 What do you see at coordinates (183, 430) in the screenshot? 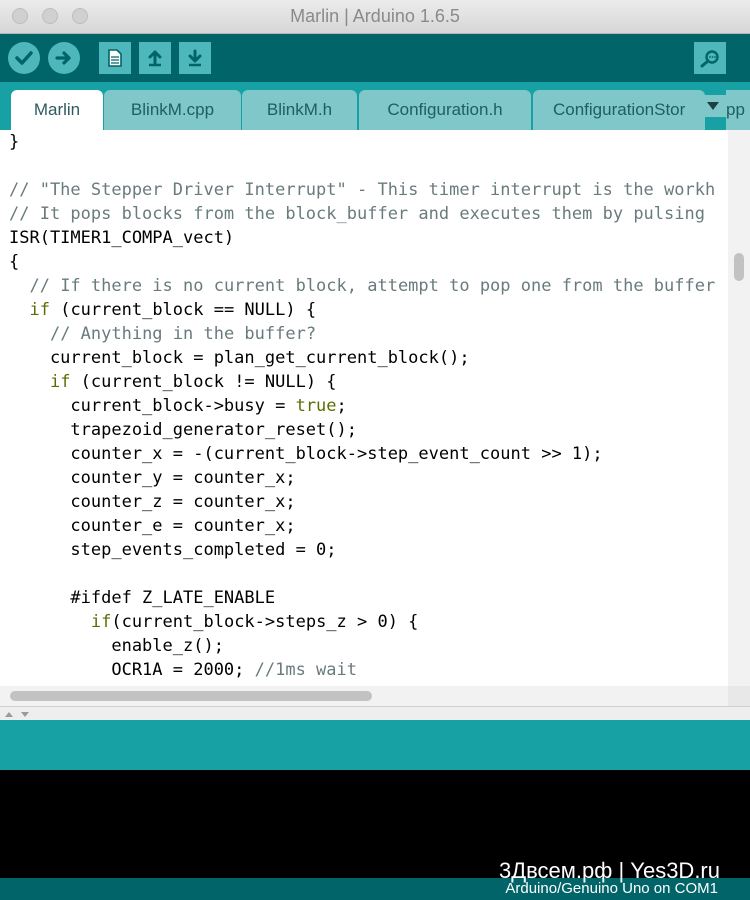
I see `code-line: trapezoid_generator_reset();` at bounding box center [183, 430].